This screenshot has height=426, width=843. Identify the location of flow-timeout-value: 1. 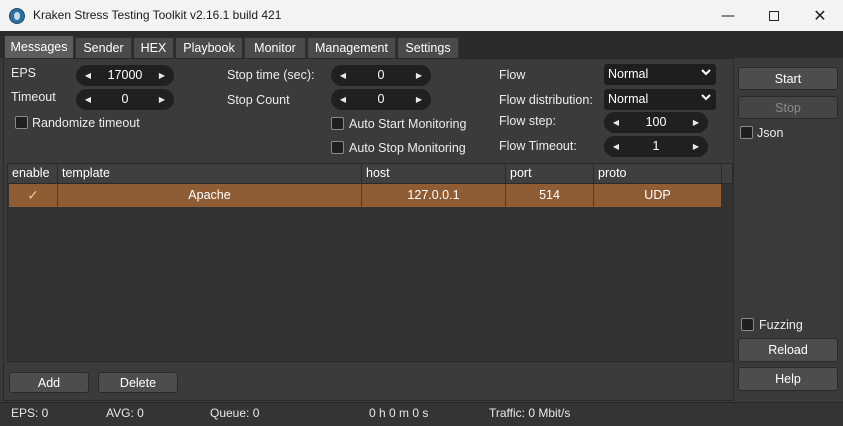
(656, 146).